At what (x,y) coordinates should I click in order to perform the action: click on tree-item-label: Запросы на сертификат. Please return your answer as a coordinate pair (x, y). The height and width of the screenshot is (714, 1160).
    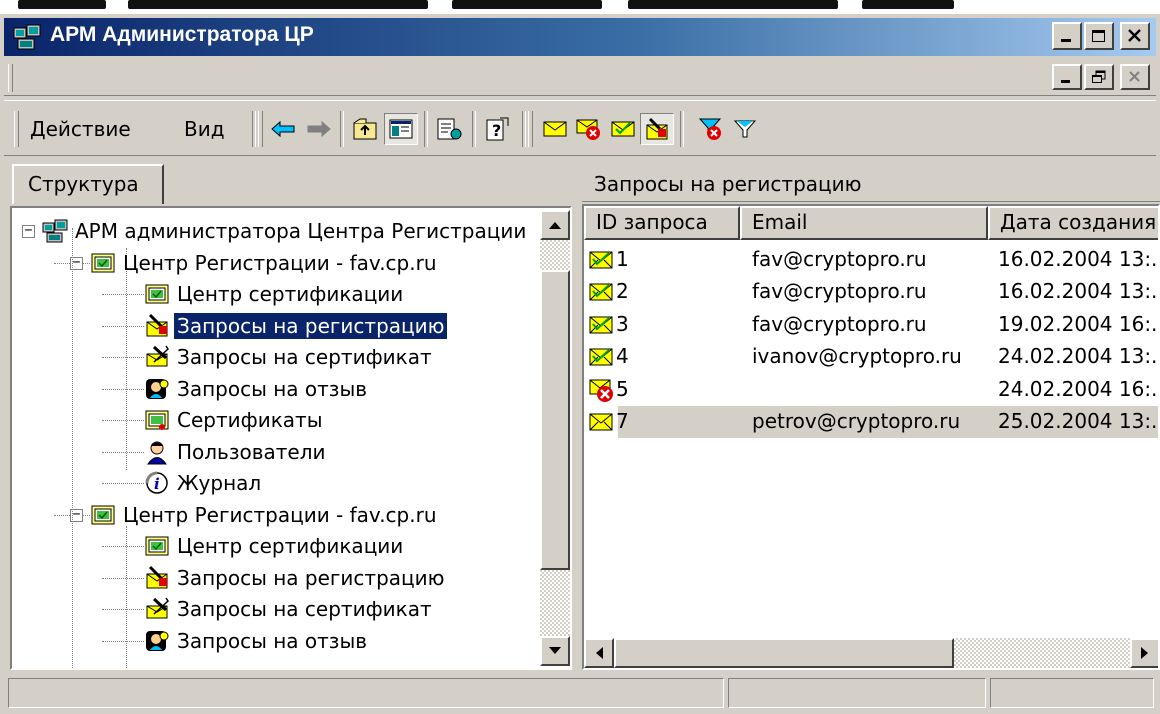
    Looking at the image, I should click on (304, 609).